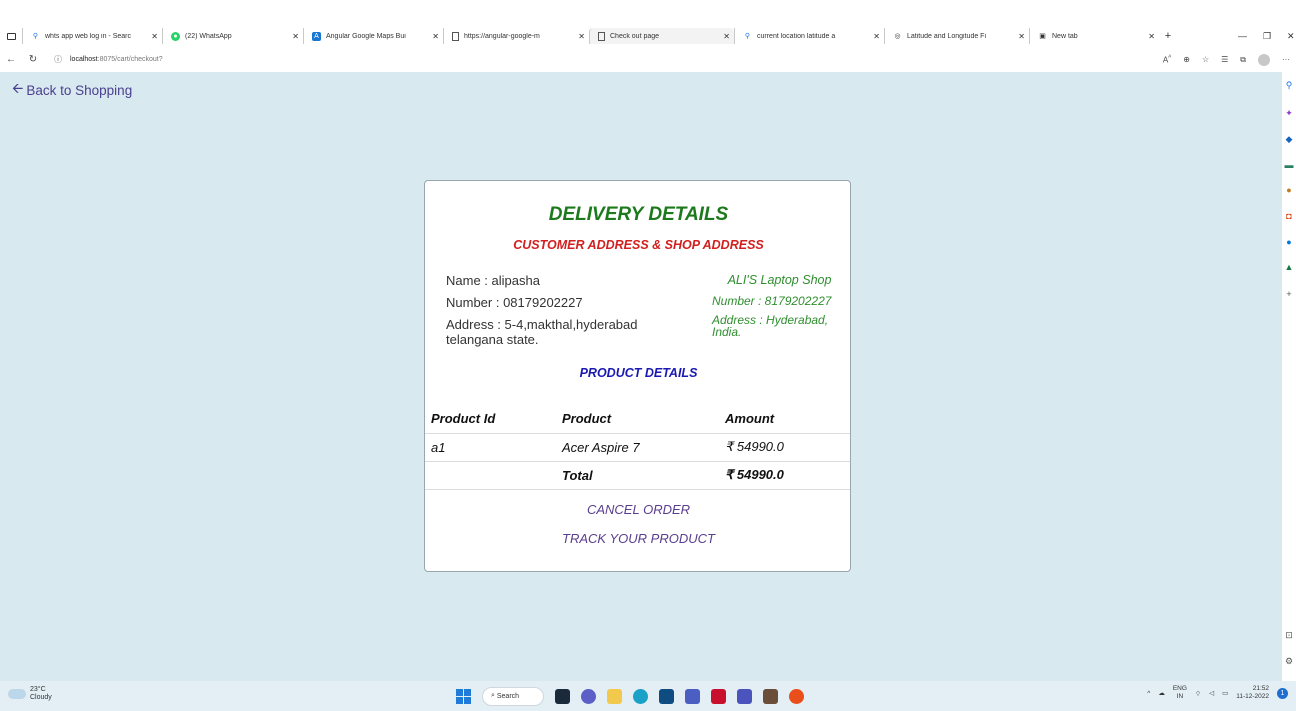  I want to click on product-name-cell: Acer Aspire 7, so click(643, 447).